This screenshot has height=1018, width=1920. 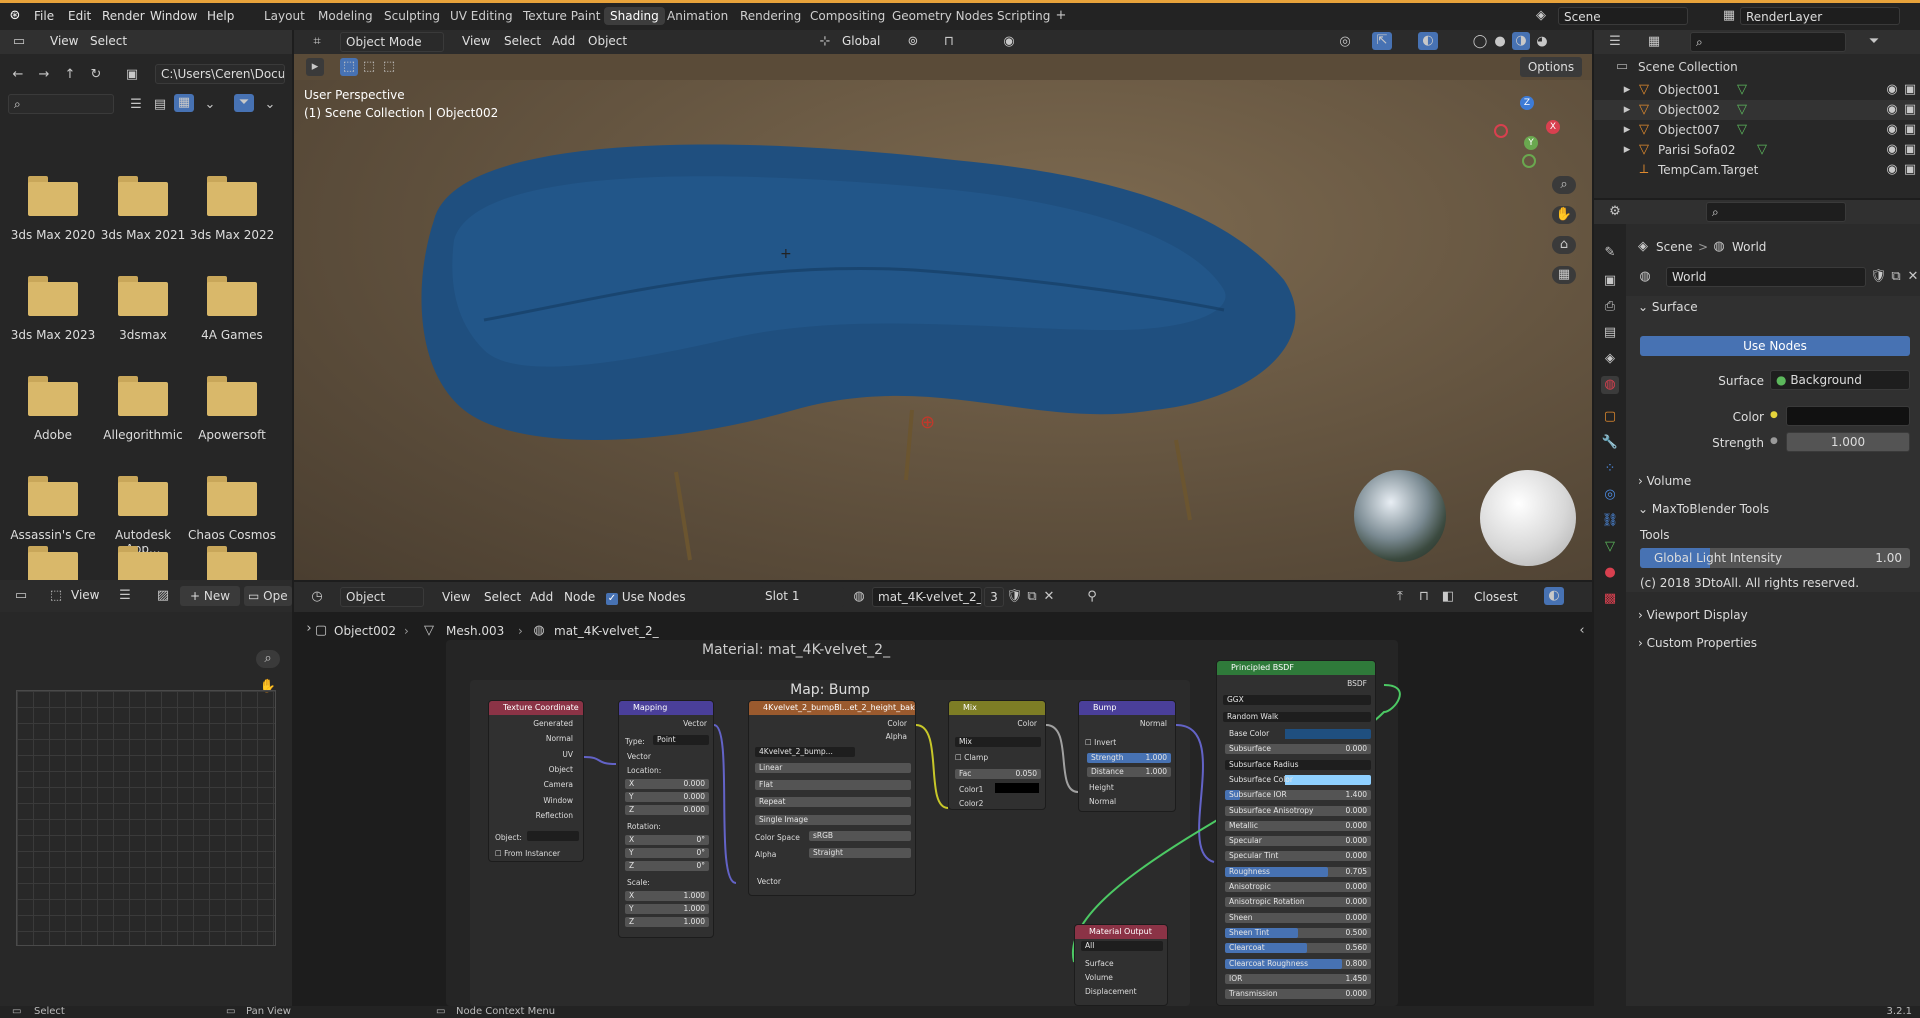 What do you see at coordinates (143, 335) in the screenshot?
I see `folder-label: 3dsmax` at bounding box center [143, 335].